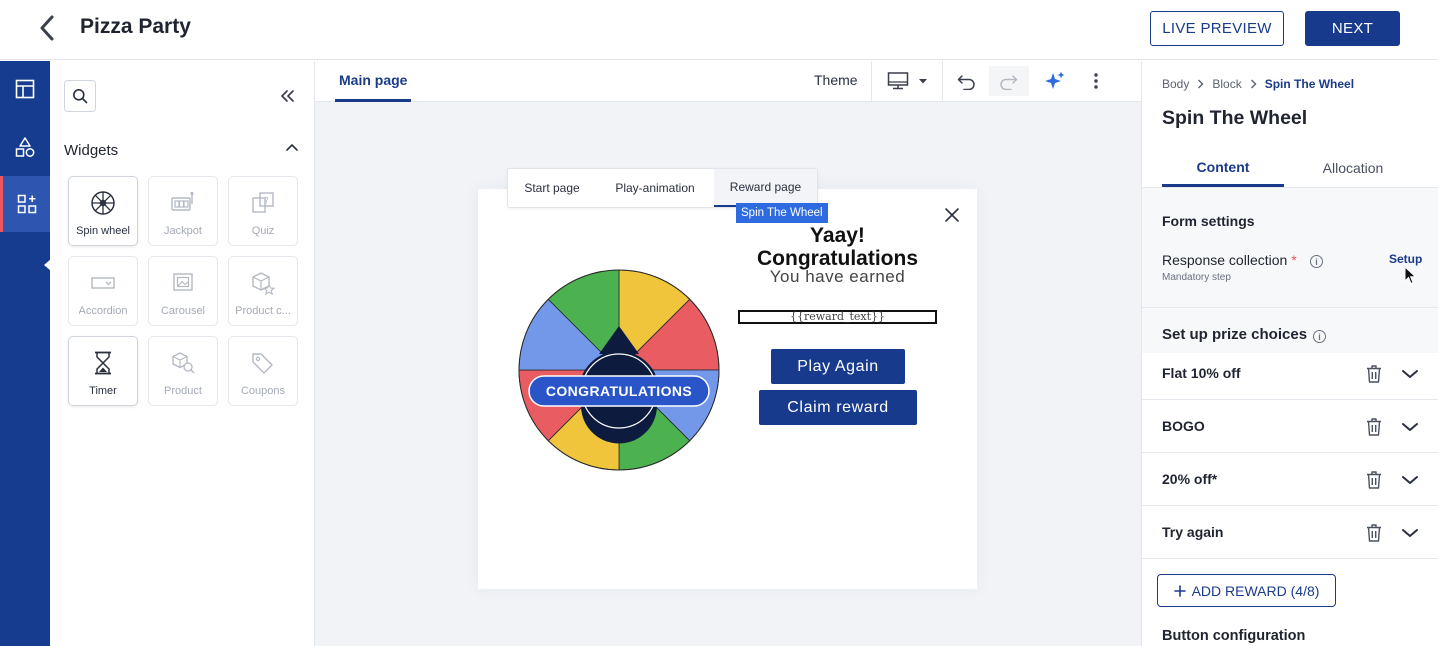 Image resolution: width=1438 pixels, height=646 pixels. I want to click on quiz-icon: ?, so click(263, 203).